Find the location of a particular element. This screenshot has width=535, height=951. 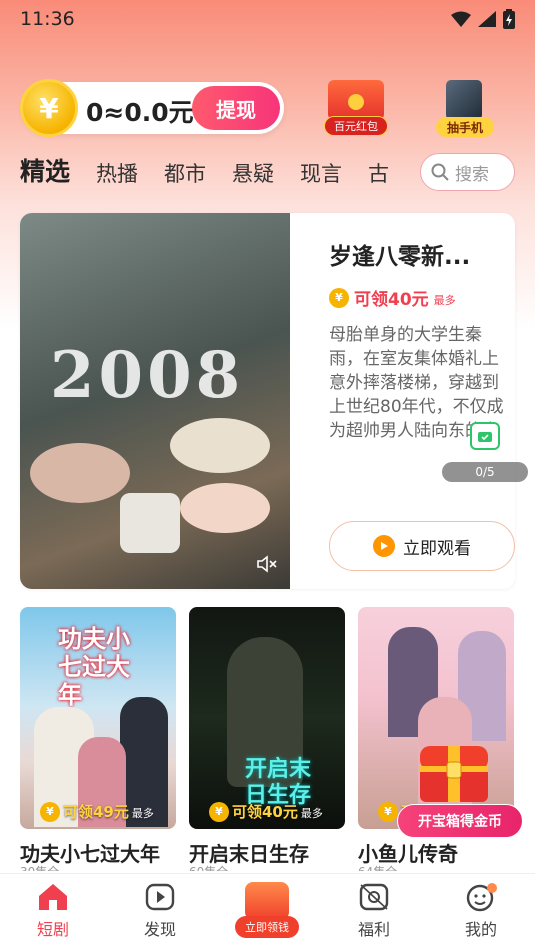

nav-label: 我的 is located at coordinates (480, 929).